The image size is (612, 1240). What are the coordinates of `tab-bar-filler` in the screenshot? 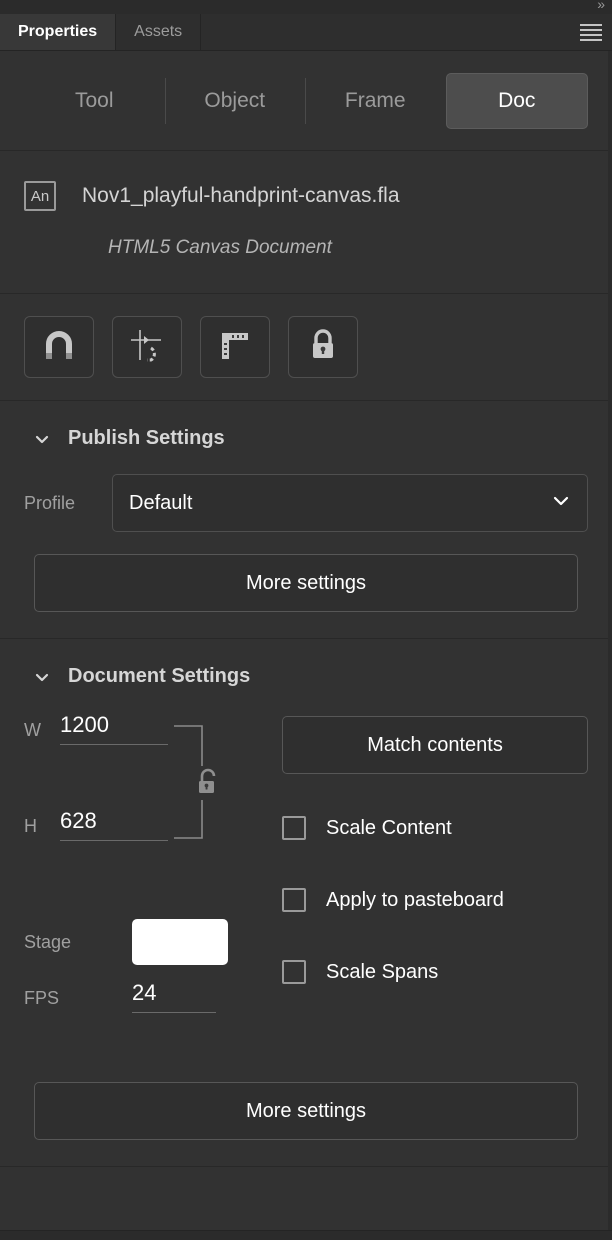 It's located at (385, 32).